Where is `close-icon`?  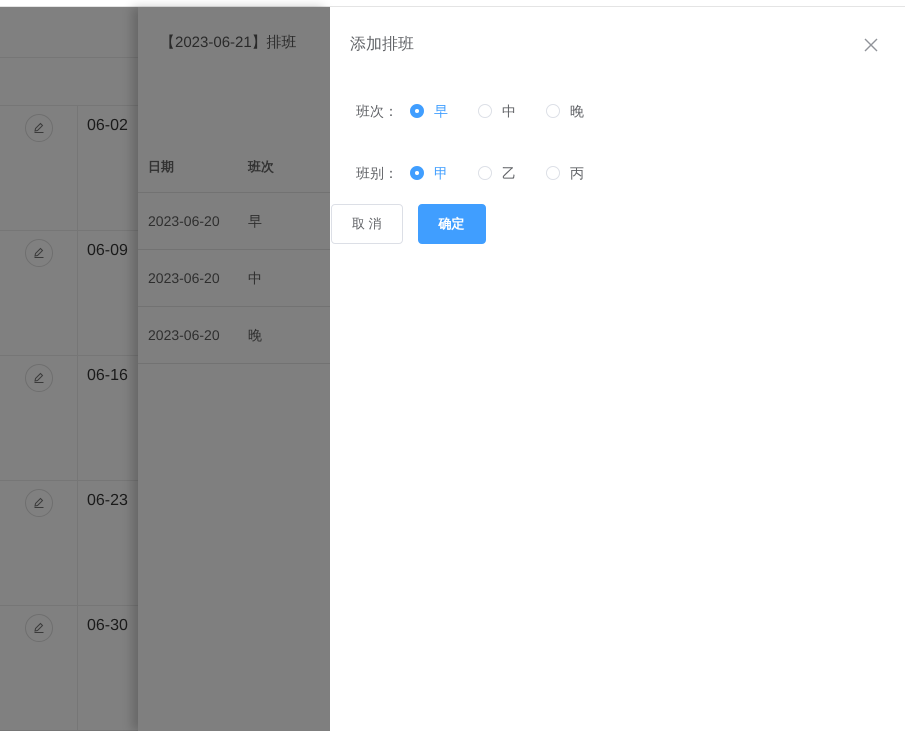 close-icon is located at coordinates (871, 45).